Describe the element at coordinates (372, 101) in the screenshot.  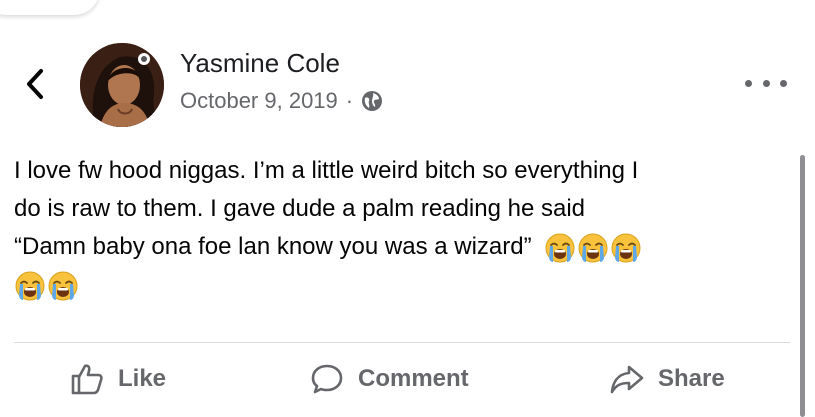
I see `globe-icon` at that location.